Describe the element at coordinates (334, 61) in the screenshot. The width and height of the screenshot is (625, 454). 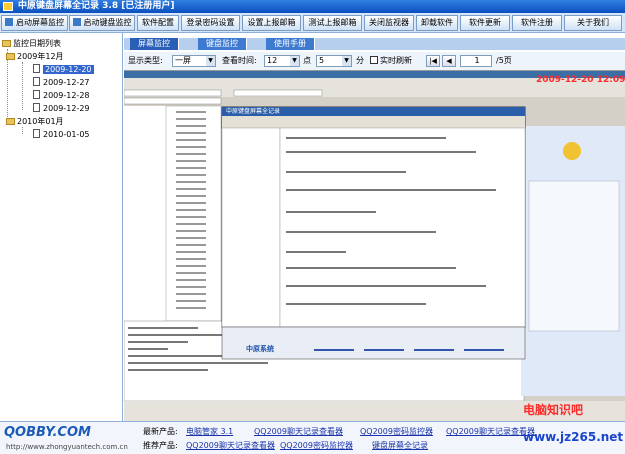
I see `minute-select: 5 ▼` at that location.